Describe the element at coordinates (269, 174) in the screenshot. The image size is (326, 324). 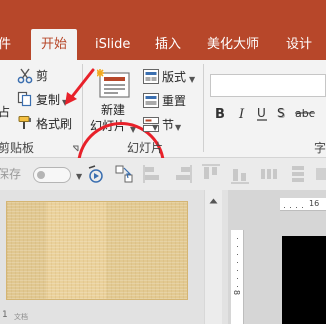
I see `distribute-horizontal-icon` at that location.